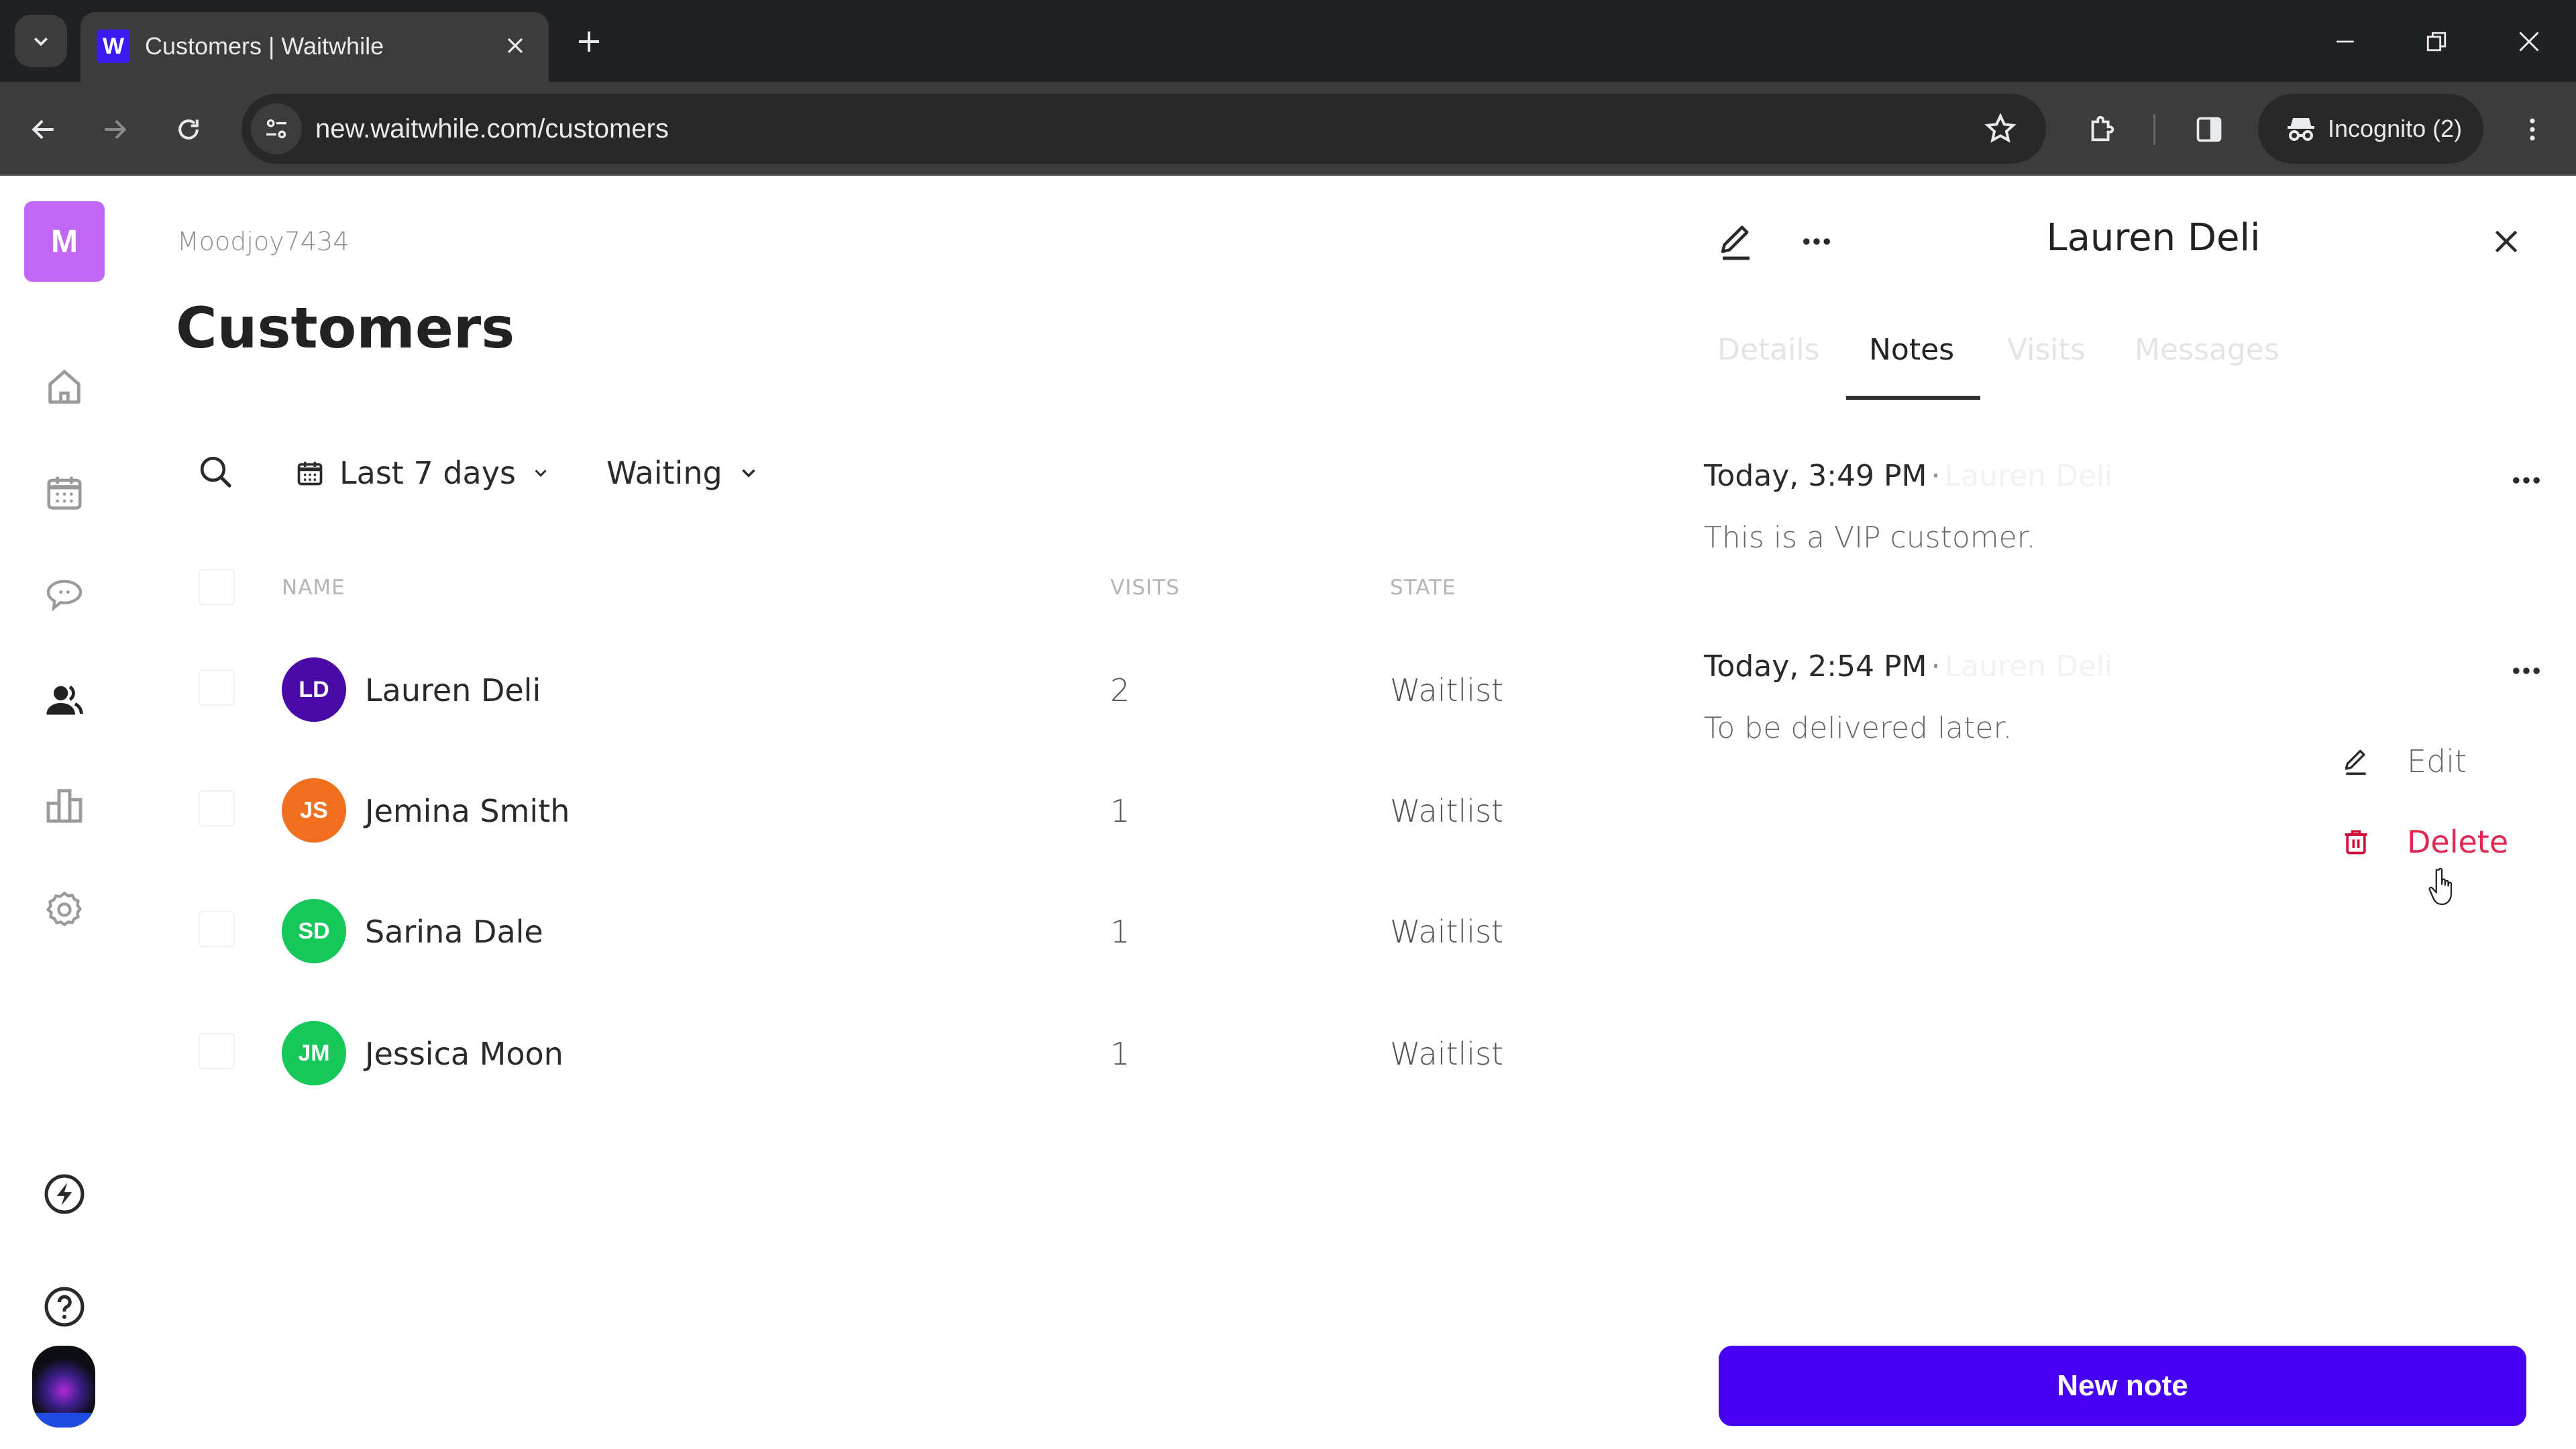 Image resolution: width=2576 pixels, height=1449 pixels. I want to click on home-icon, so click(64, 387).